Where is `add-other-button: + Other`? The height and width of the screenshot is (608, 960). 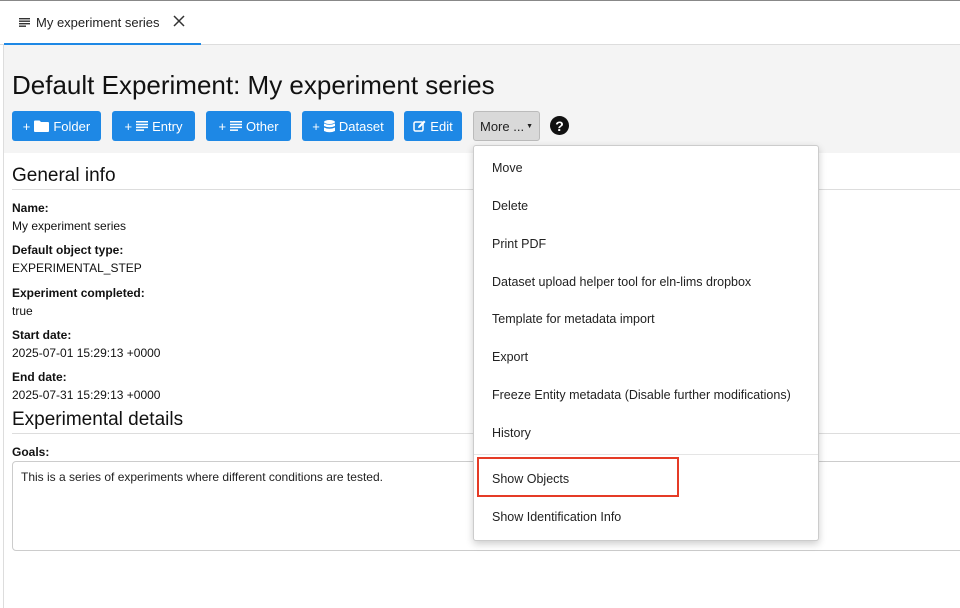
add-other-button: + Other is located at coordinates (248, 126).